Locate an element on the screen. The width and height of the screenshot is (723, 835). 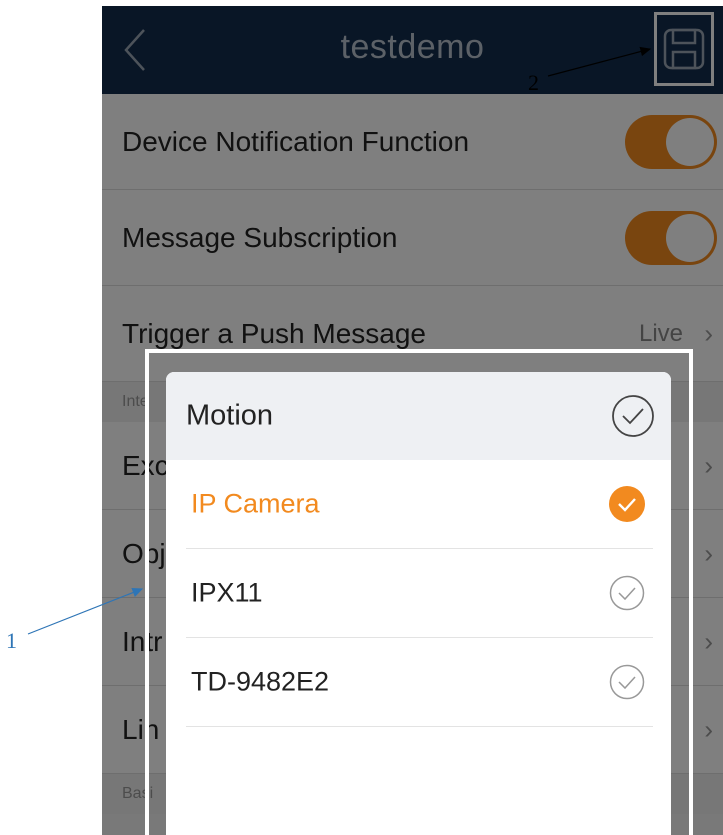
dialog-title: Motion is located at coordinates (230, 415).